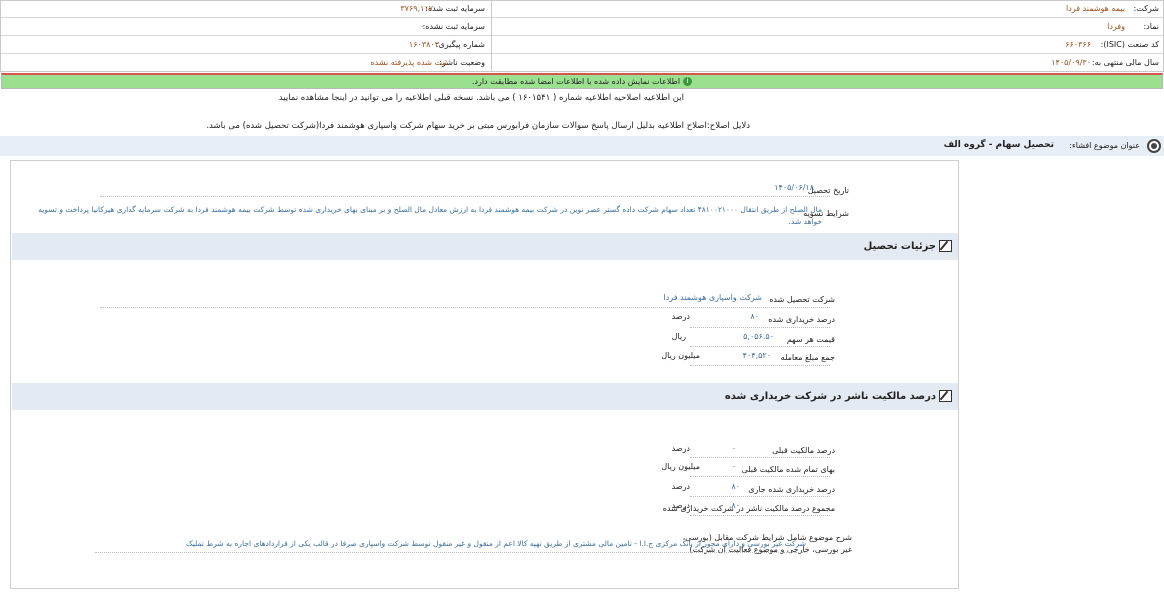 Image resolution: width=1164 pixels, height=599 pixels. I want to click on prev-ownership-unit: درصد, so click(680, 448).